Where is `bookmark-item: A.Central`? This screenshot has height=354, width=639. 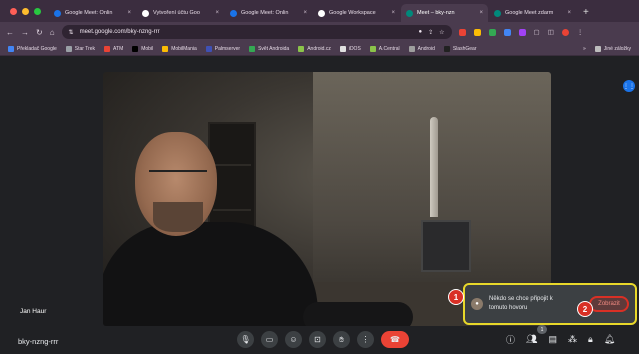 bookmark-item: A.Central is located at coordinates (384, 48).